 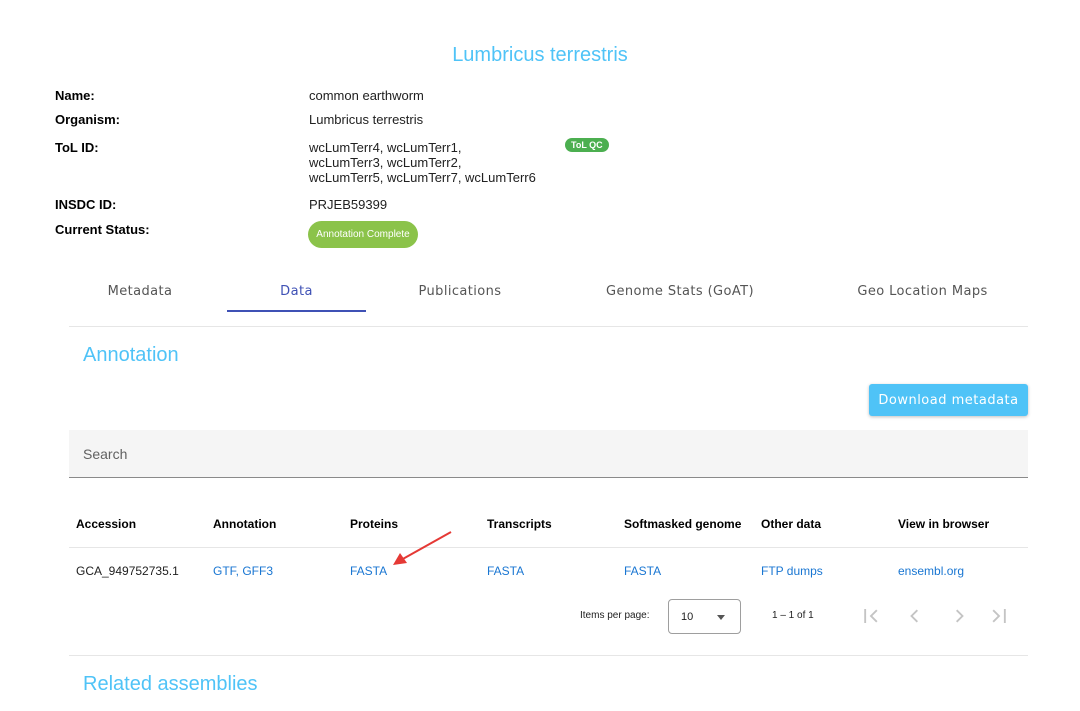 I want to click on name-value: common earthworm, so click(x=366, y=95).